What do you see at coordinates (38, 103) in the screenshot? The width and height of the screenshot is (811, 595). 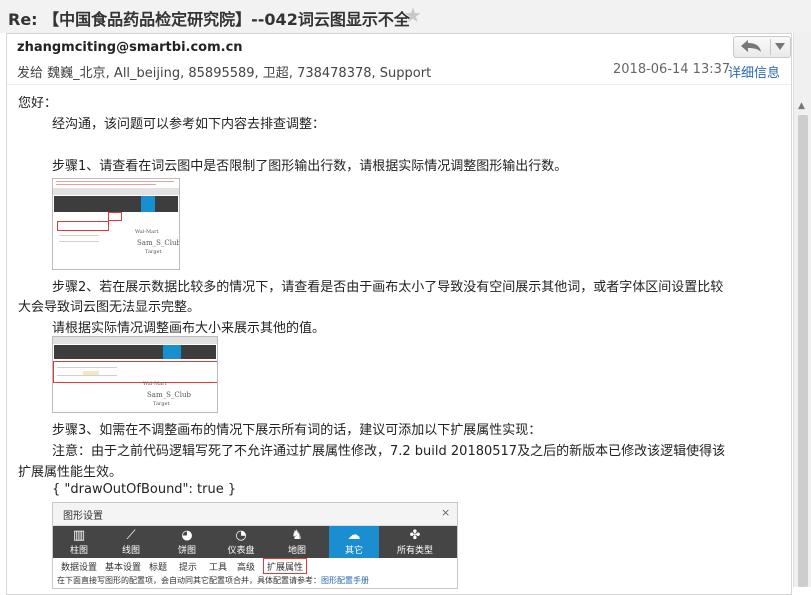 I see `greeting: 您好：` at bounding box center [38, 103].